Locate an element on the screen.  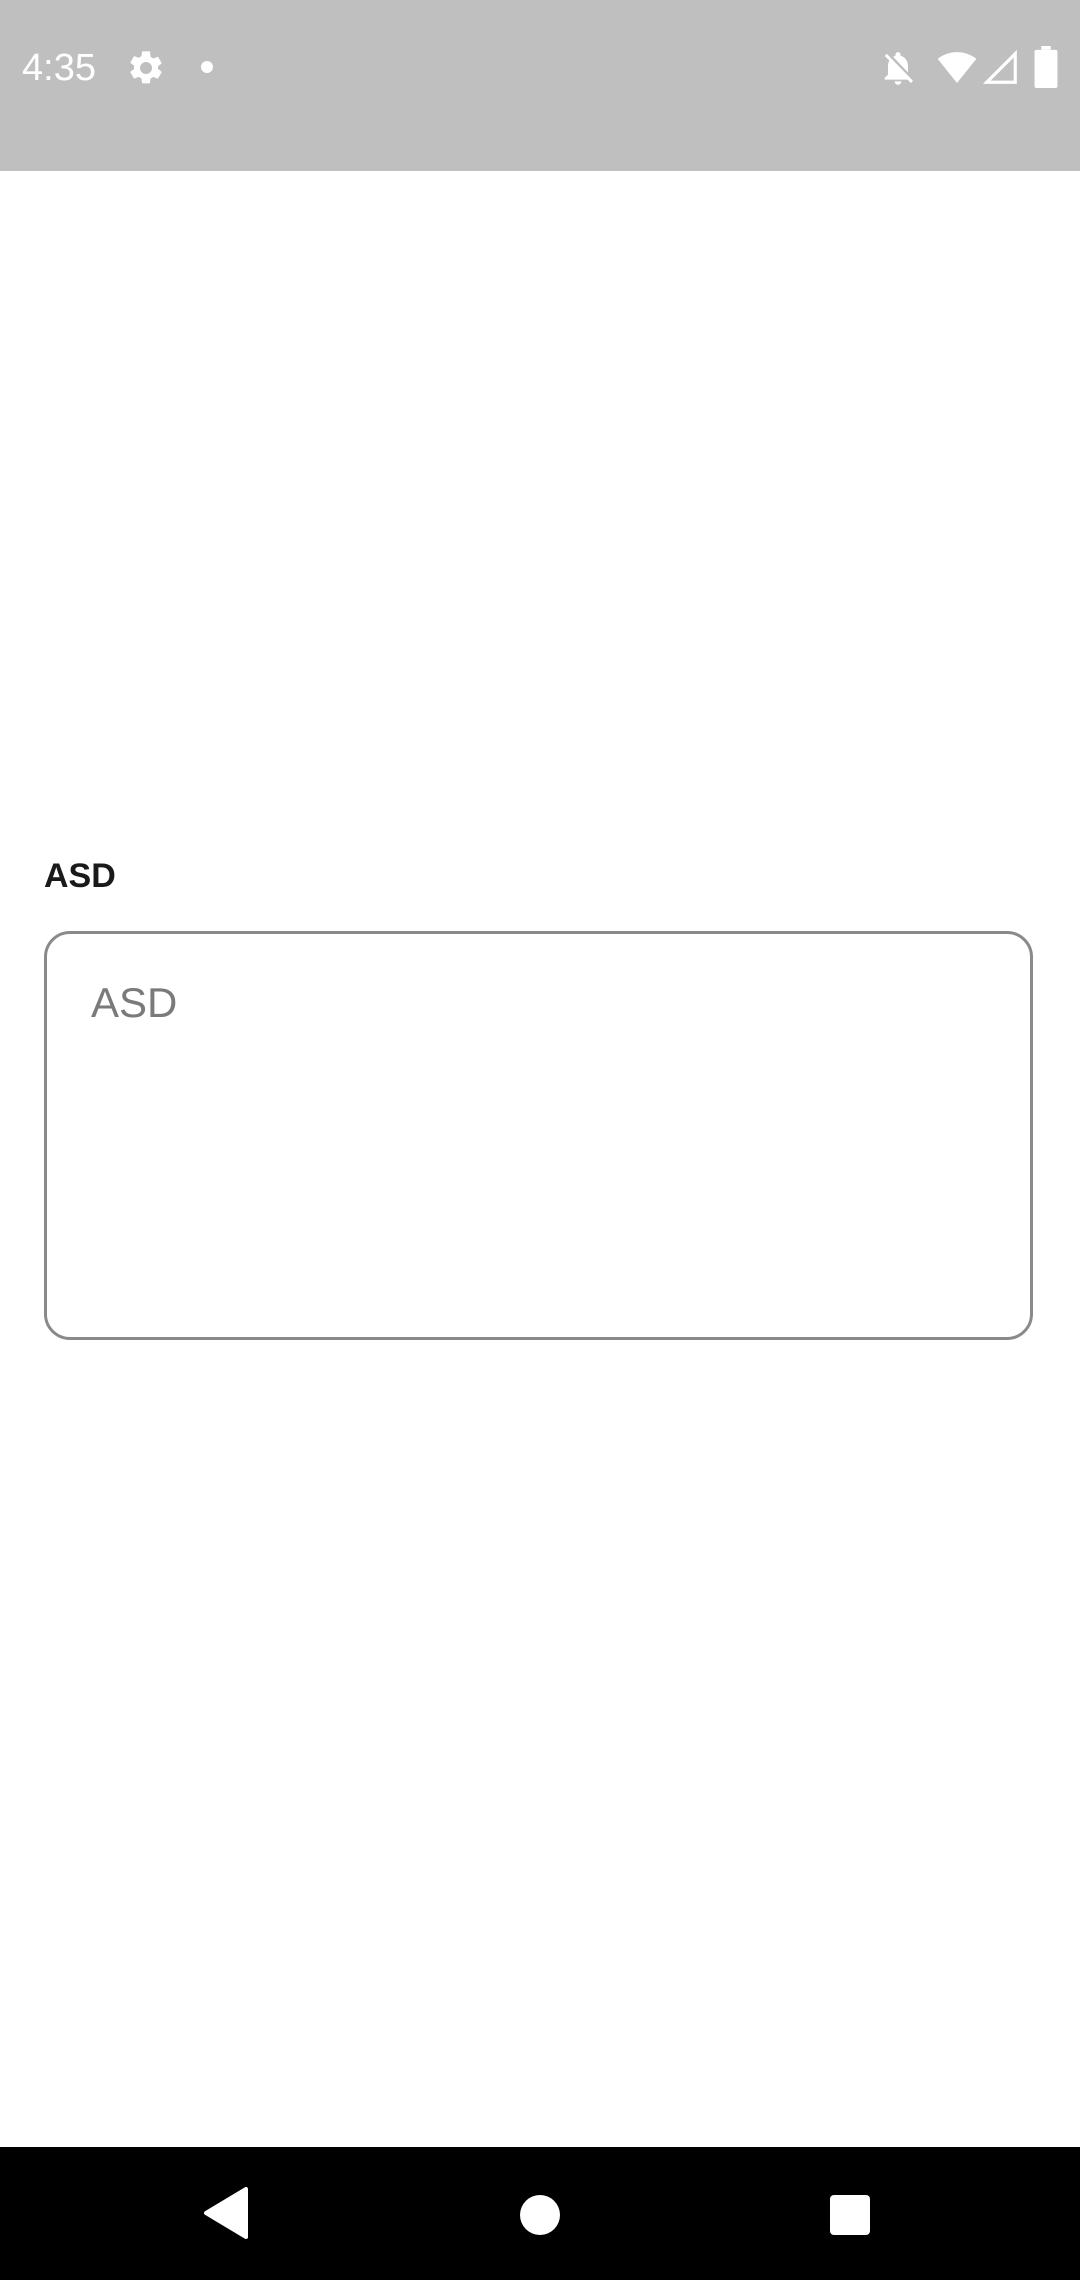
settings-icon is located at coordinates (146, 67).